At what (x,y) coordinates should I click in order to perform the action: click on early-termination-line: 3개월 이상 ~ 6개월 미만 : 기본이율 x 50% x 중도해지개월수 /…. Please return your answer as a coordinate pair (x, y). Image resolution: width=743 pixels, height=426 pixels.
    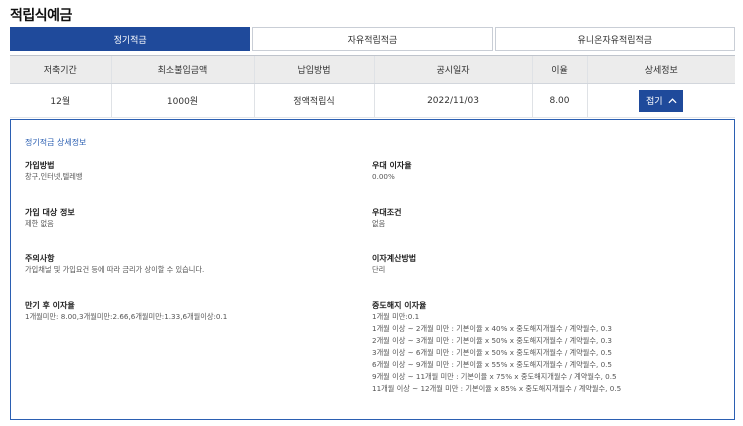
    Looking at the image, I should click on (492, 352).